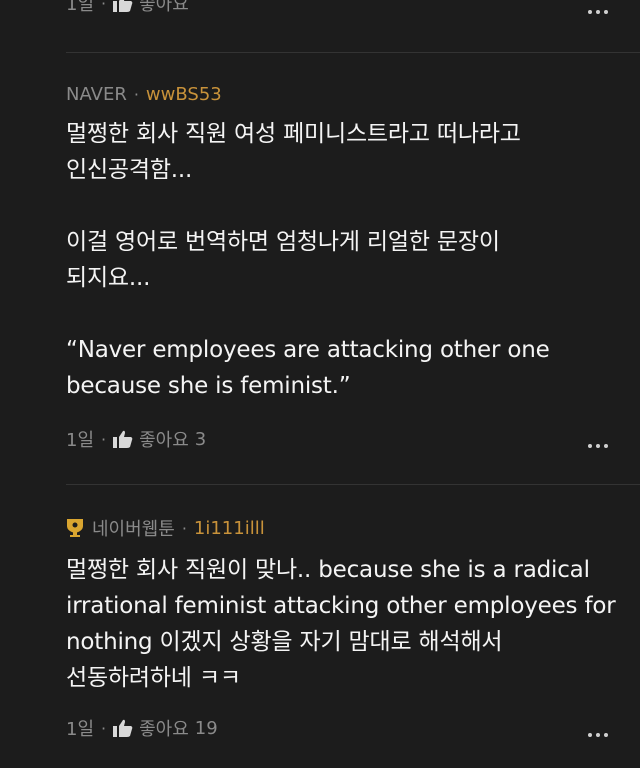 This screenshot has width=640, height=768. What do you see at coordinates (136, 439) in the screenshot?
I see `comment-footer: 1일 · 좋아요 3` at bounding box center [136, 439].